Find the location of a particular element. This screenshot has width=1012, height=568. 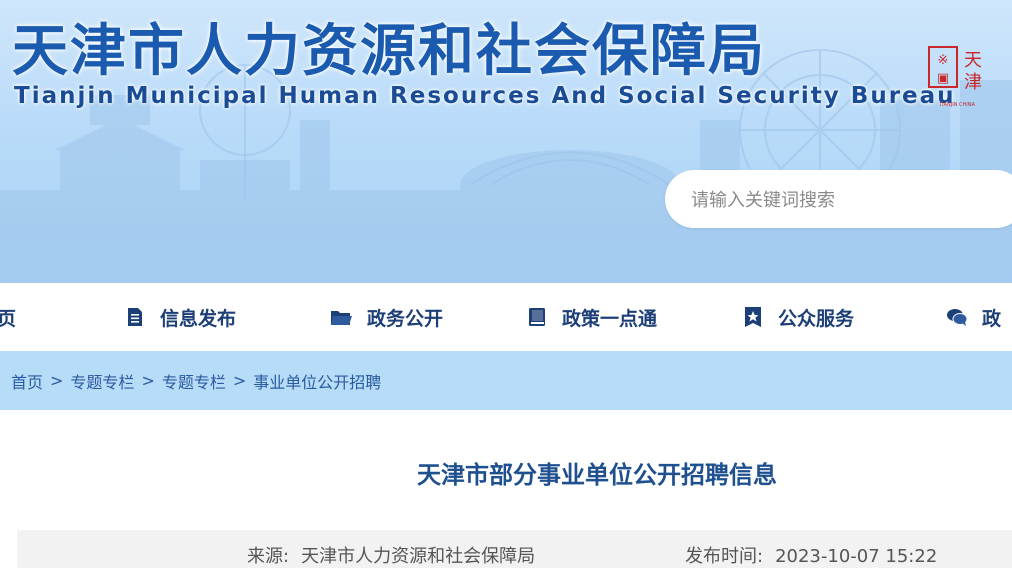

nav-item-label: 政 is located at coordinates (992, 318).